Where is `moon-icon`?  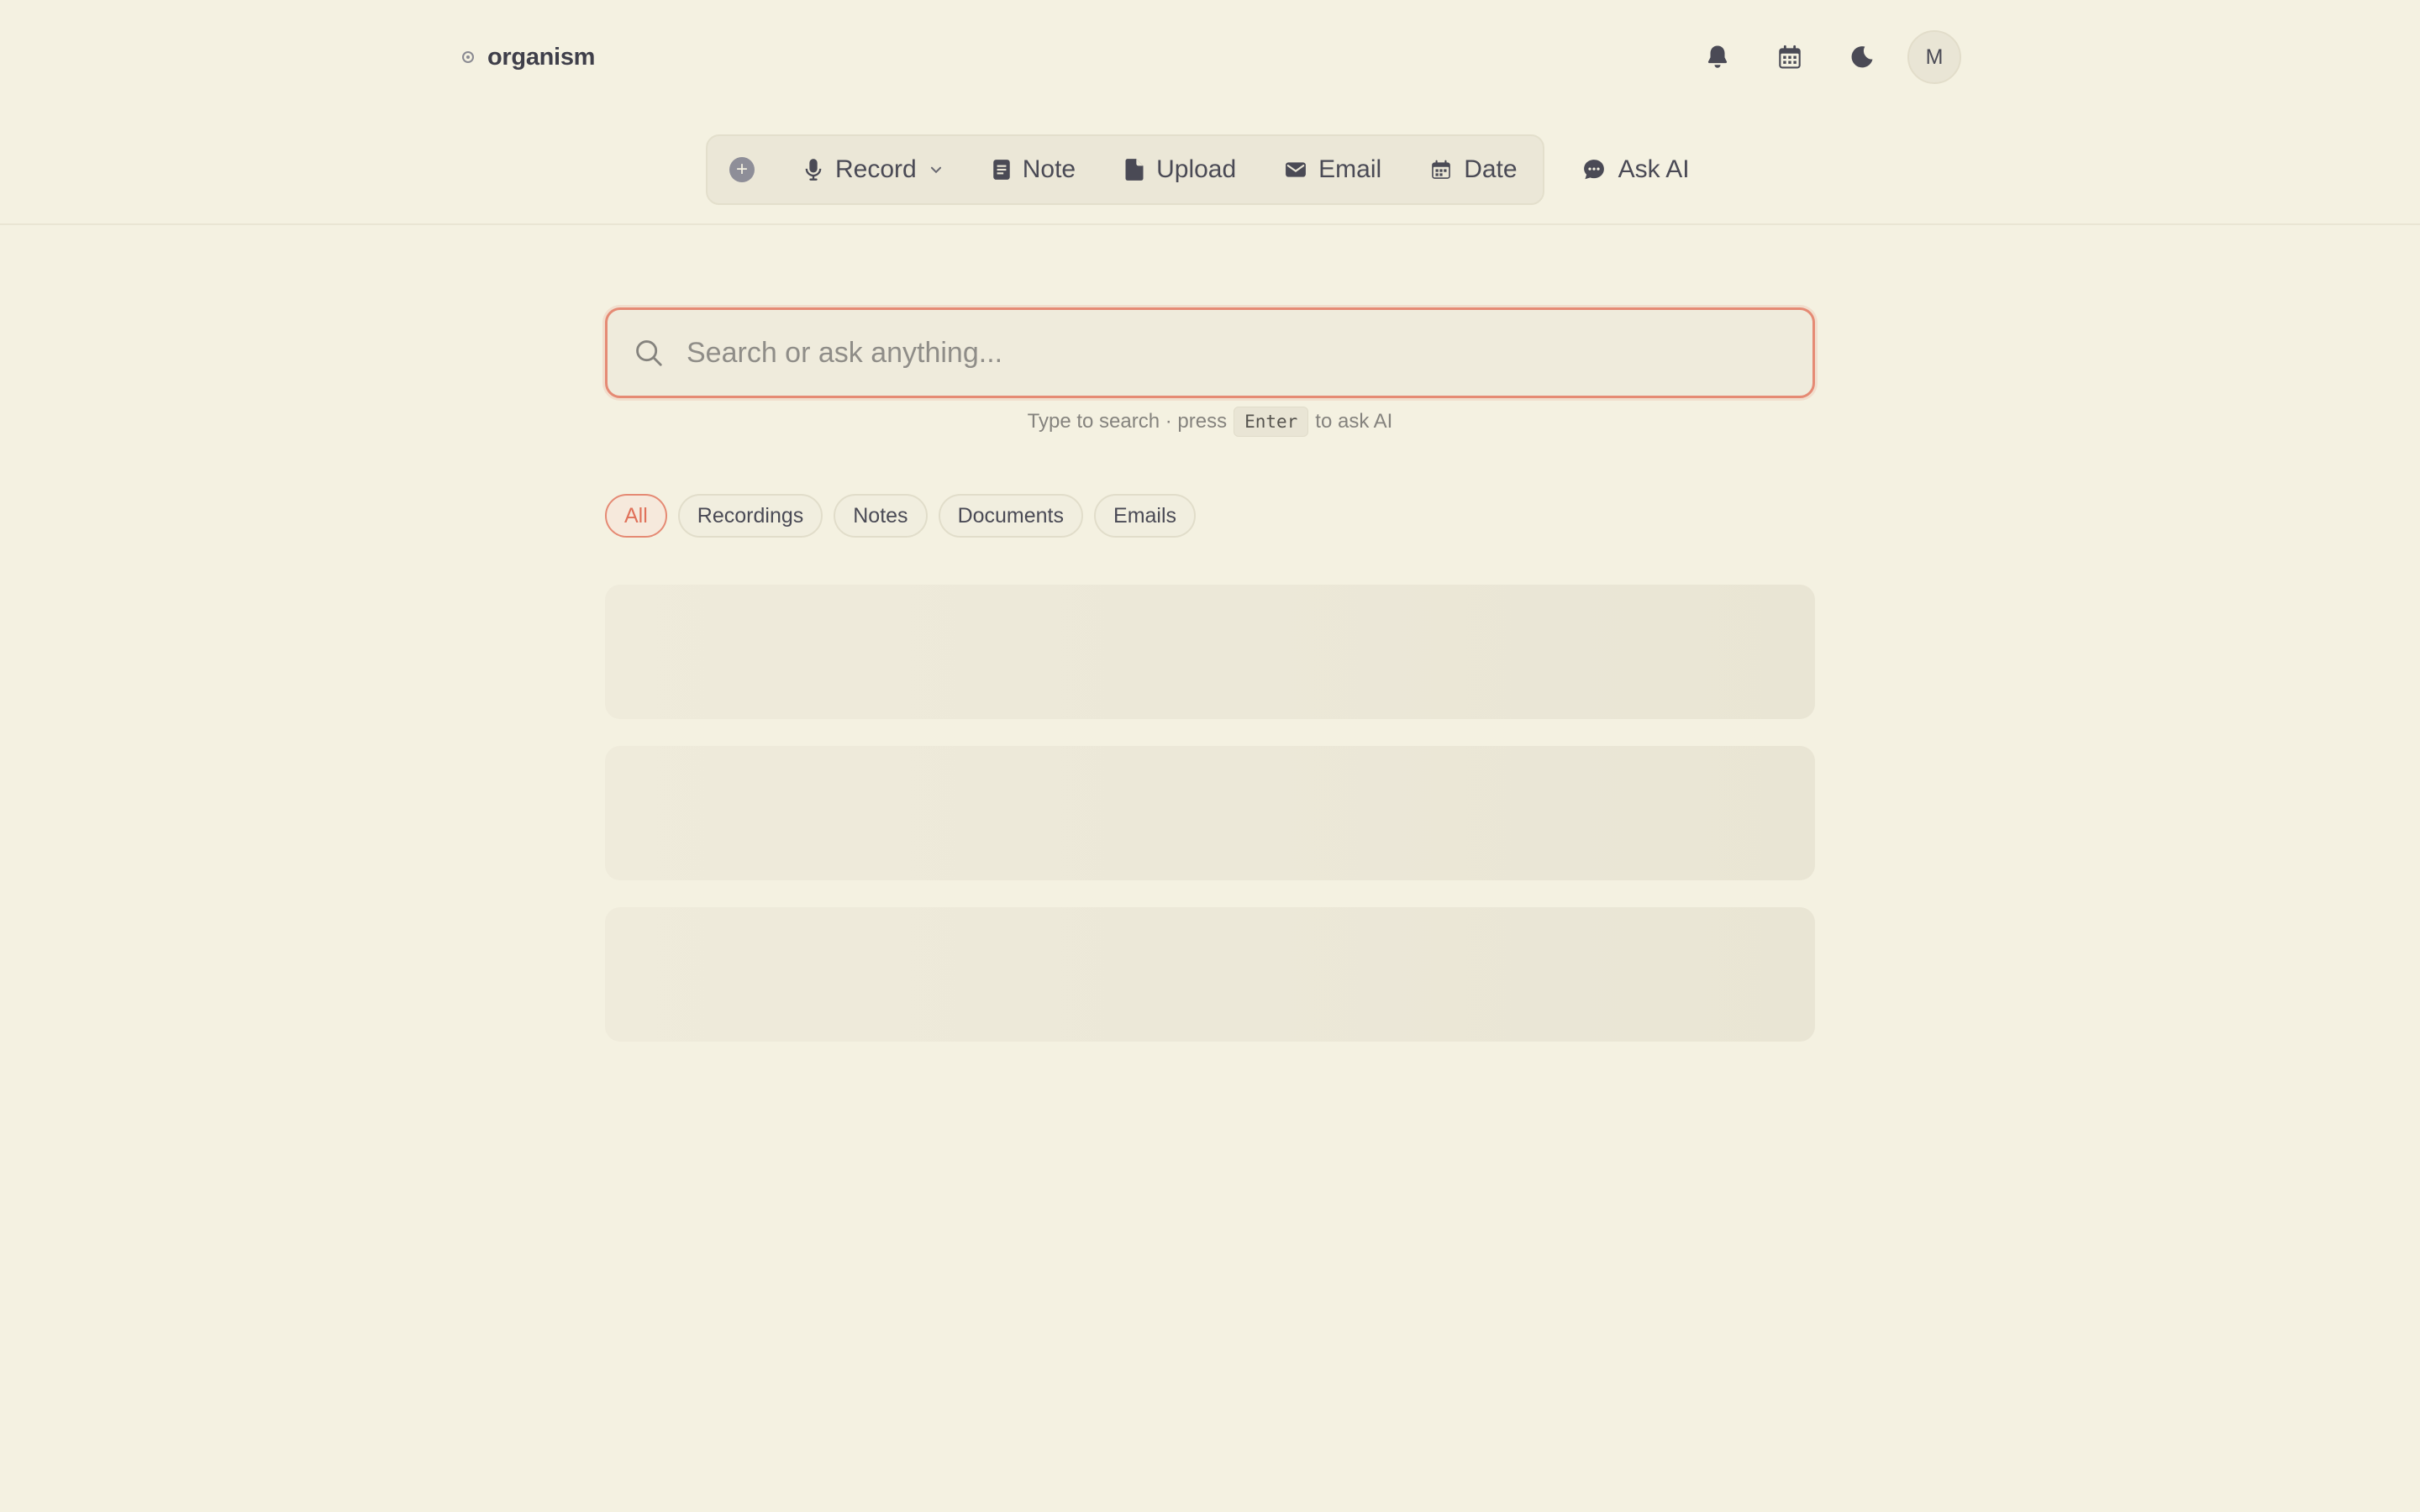 moon-icon is located at coordinates (1862, 57).